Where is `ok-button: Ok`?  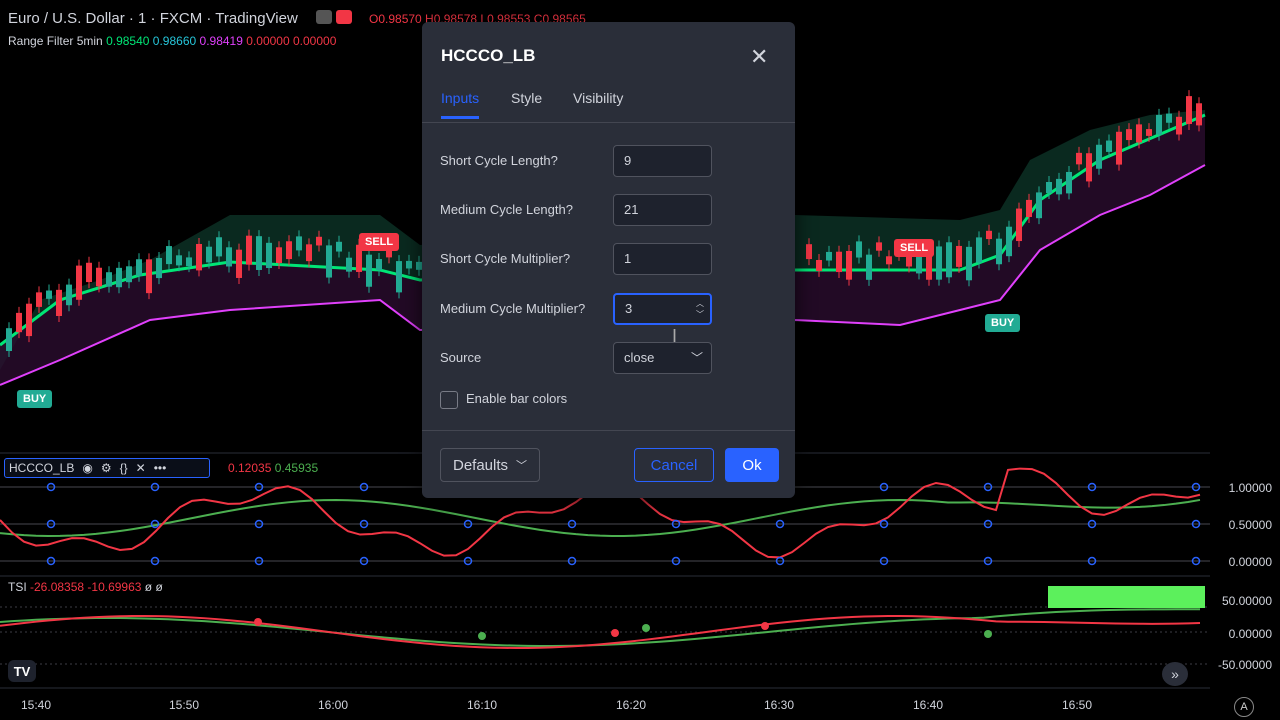 ok-button: Ok is located at coordinates (752, 465).